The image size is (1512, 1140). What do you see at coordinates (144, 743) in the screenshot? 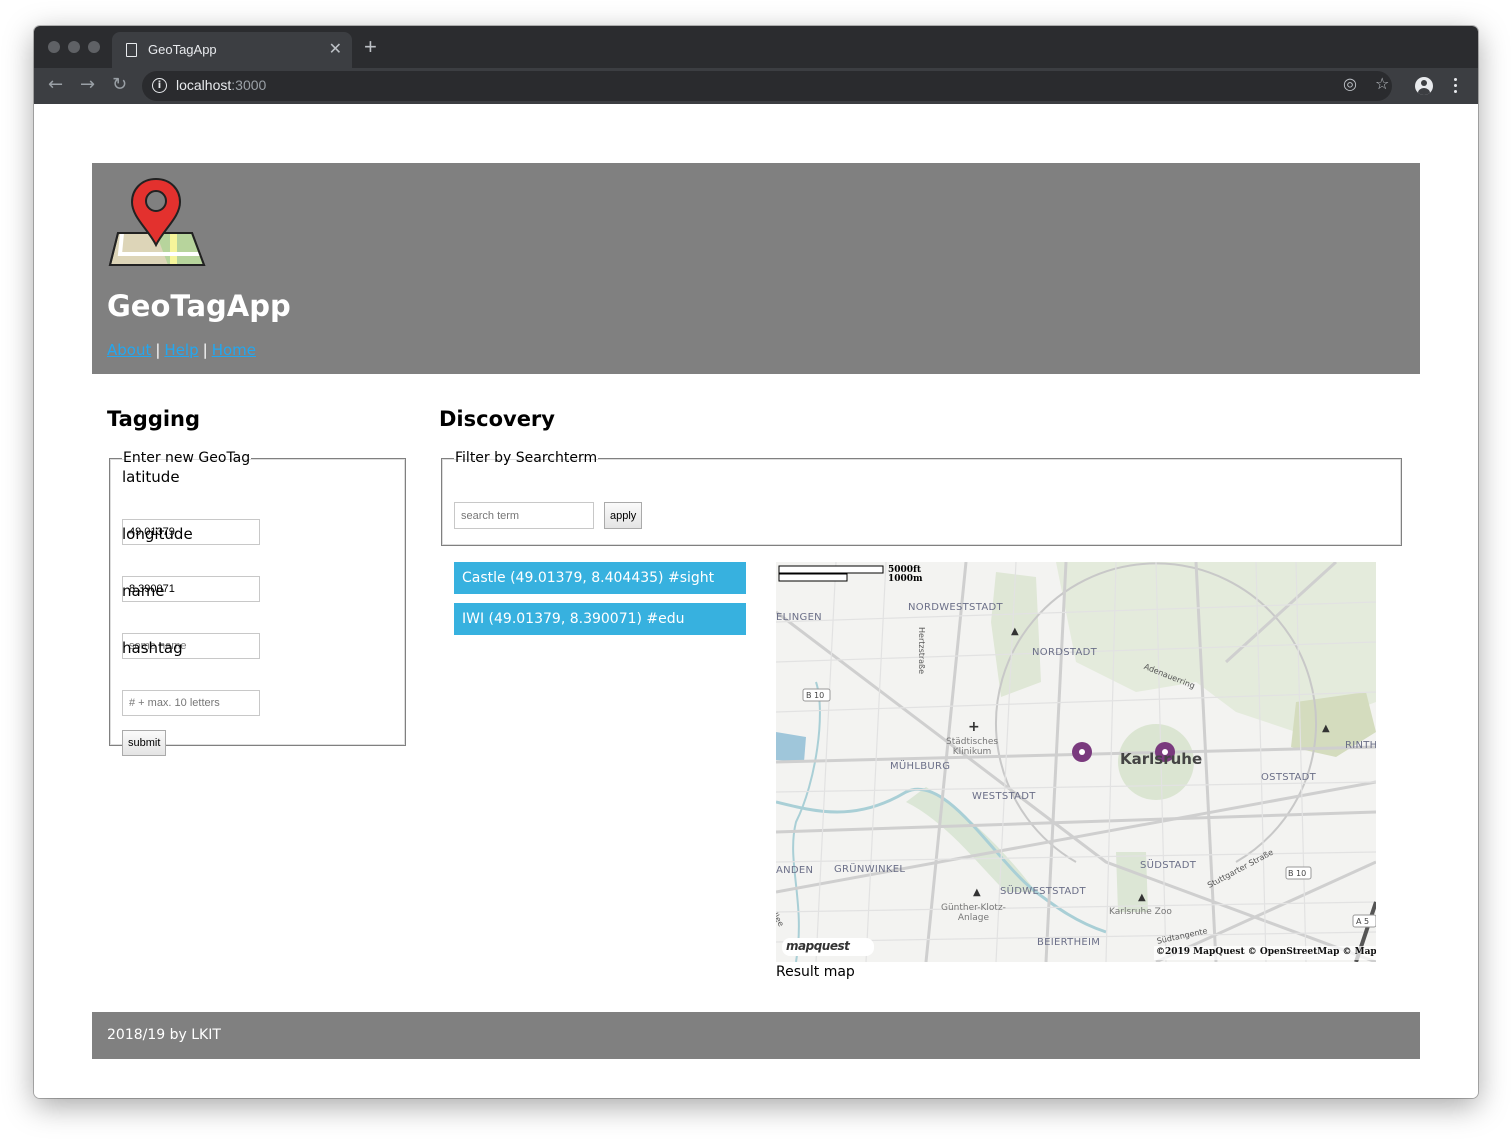
I see `submit-button: submit` at bounding box center [144, 743].